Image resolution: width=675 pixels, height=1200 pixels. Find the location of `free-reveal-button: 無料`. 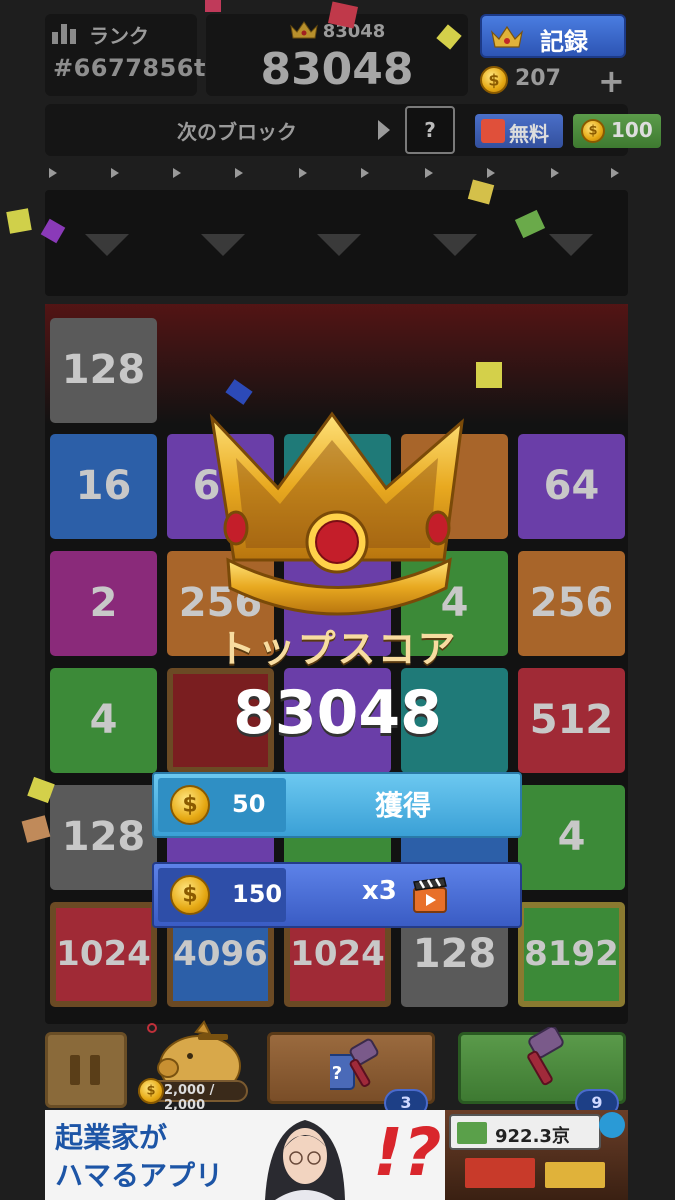

free-reveal-button: 無料 is located at coordinates (519, 131).